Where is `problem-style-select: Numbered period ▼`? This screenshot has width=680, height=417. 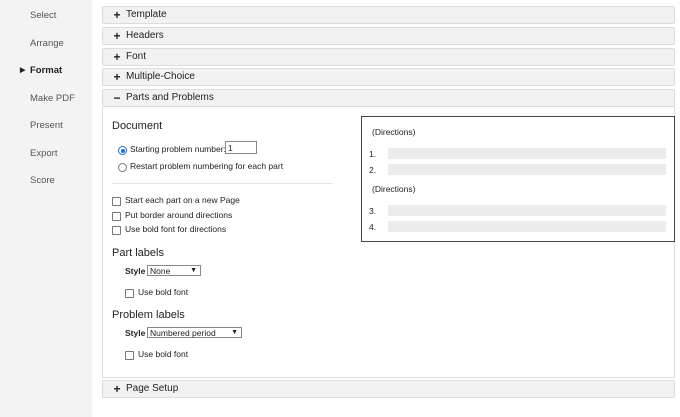
problem-style-select: Numbered period ▼ is located at coordinates (194, 332).